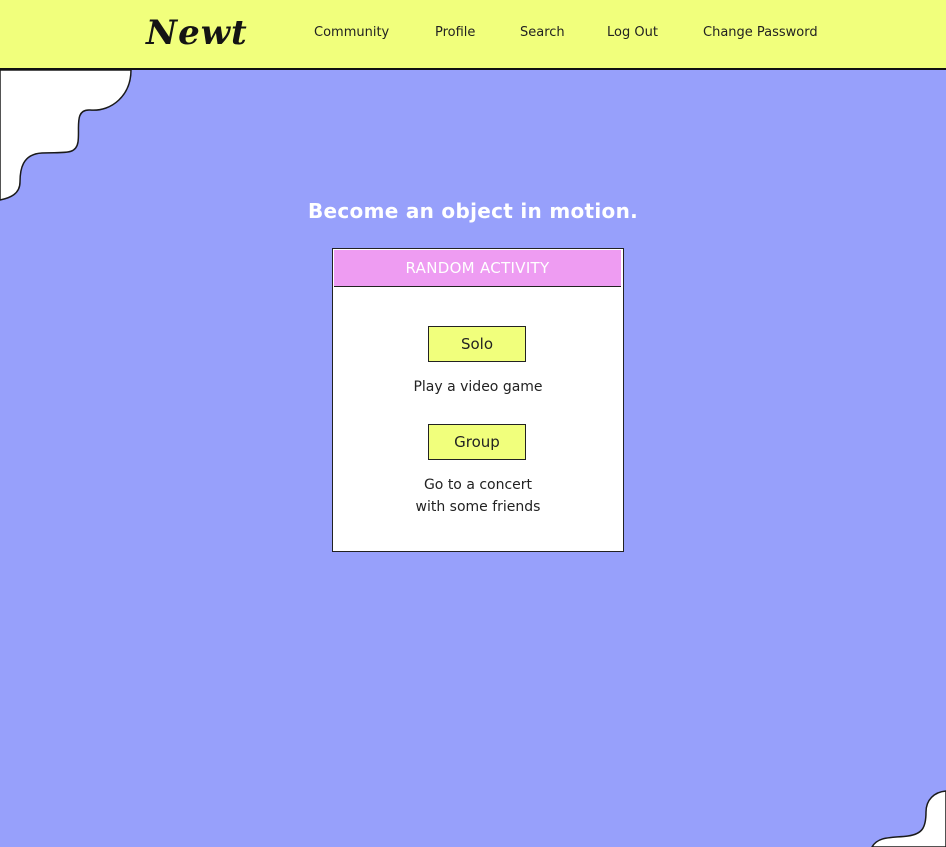  What do you see at coordinates (478, 507) in the screenshot?
I see `group-activity-line-2: with some friends` at bounding box center [478, 507].